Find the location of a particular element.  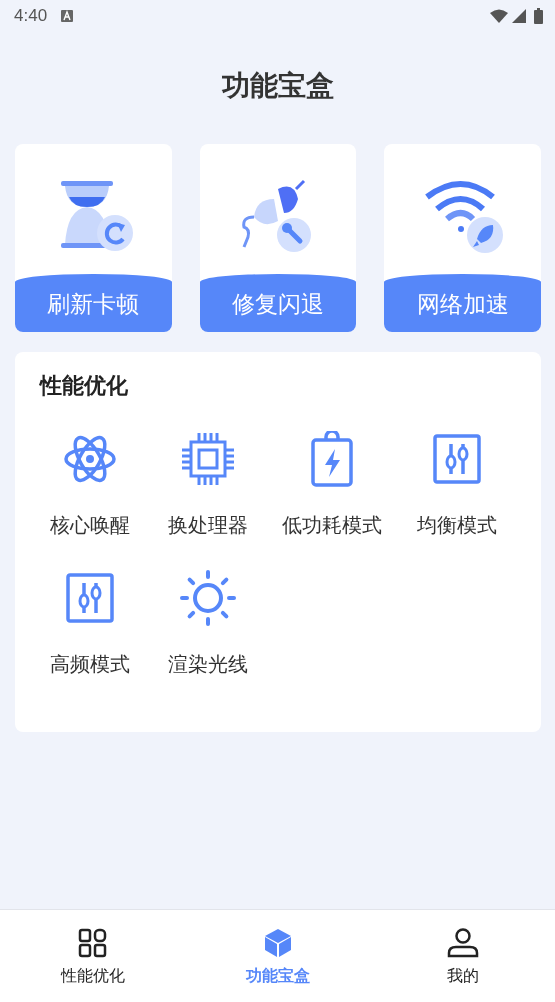

card-label: 刷新卡顿 is located at coordinates (93, 303).